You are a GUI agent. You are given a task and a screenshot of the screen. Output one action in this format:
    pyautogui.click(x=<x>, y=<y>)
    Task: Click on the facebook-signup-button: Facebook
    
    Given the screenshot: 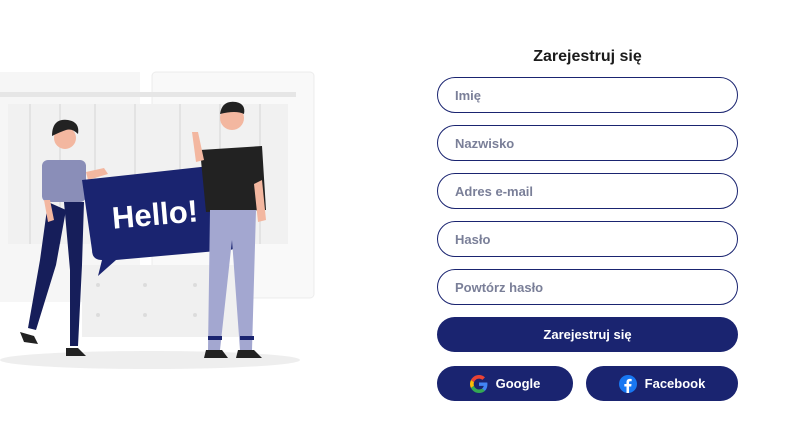 What is the action you would take?
    pyautogui.click(x=662, y=383)
    